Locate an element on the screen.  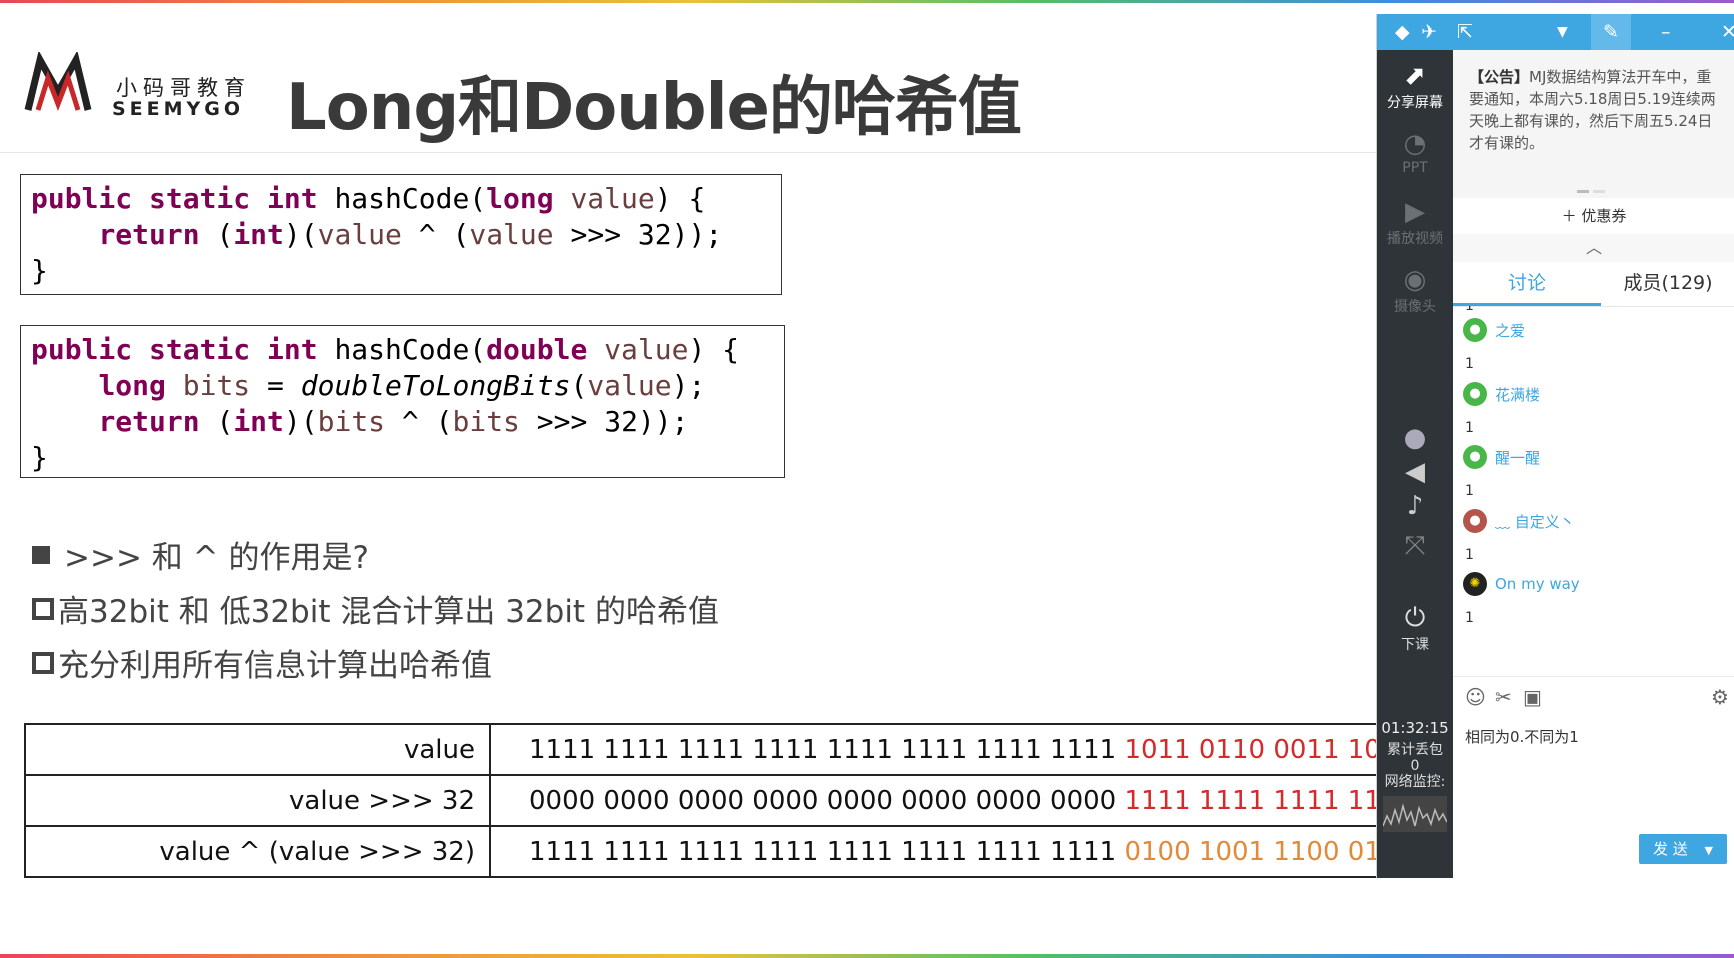
panel-titlebar: ◆ ✈ ⇱ ▼ ✎ – ✕ is located at coordinates (1555, 32).